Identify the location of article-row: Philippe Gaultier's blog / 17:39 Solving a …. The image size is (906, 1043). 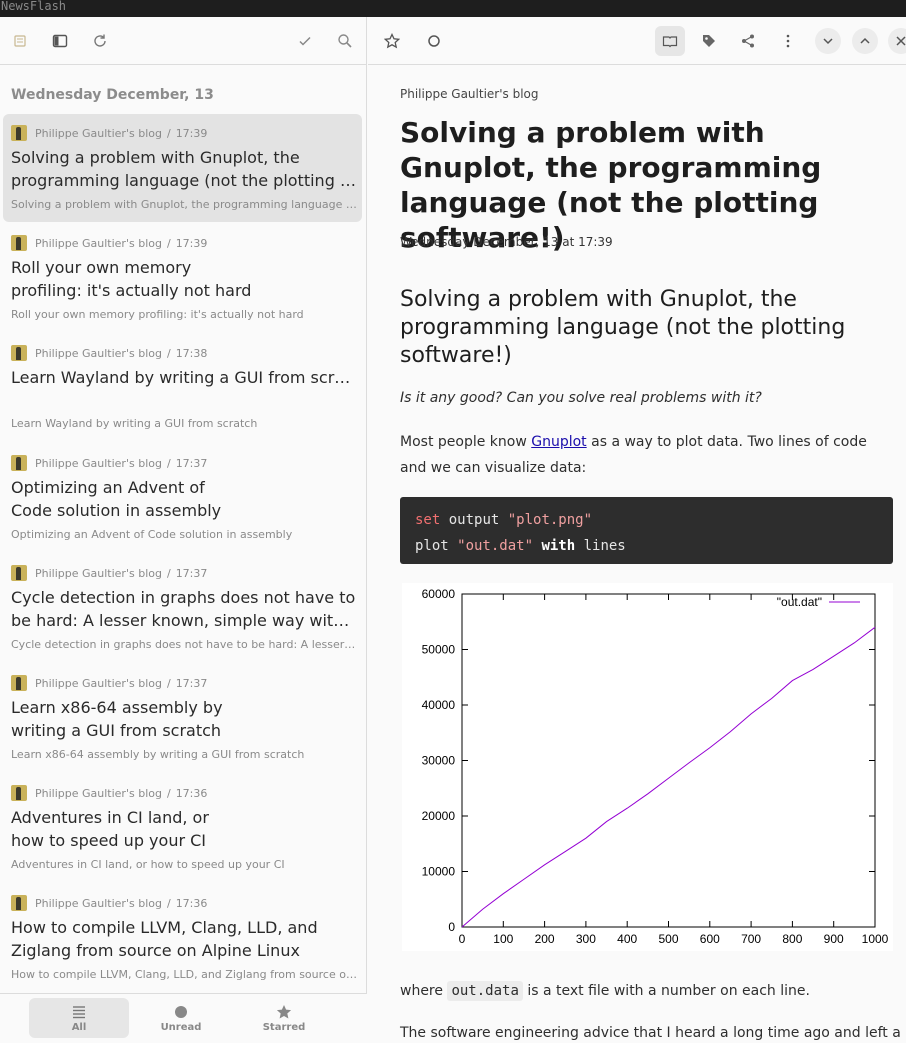
(182, 168).